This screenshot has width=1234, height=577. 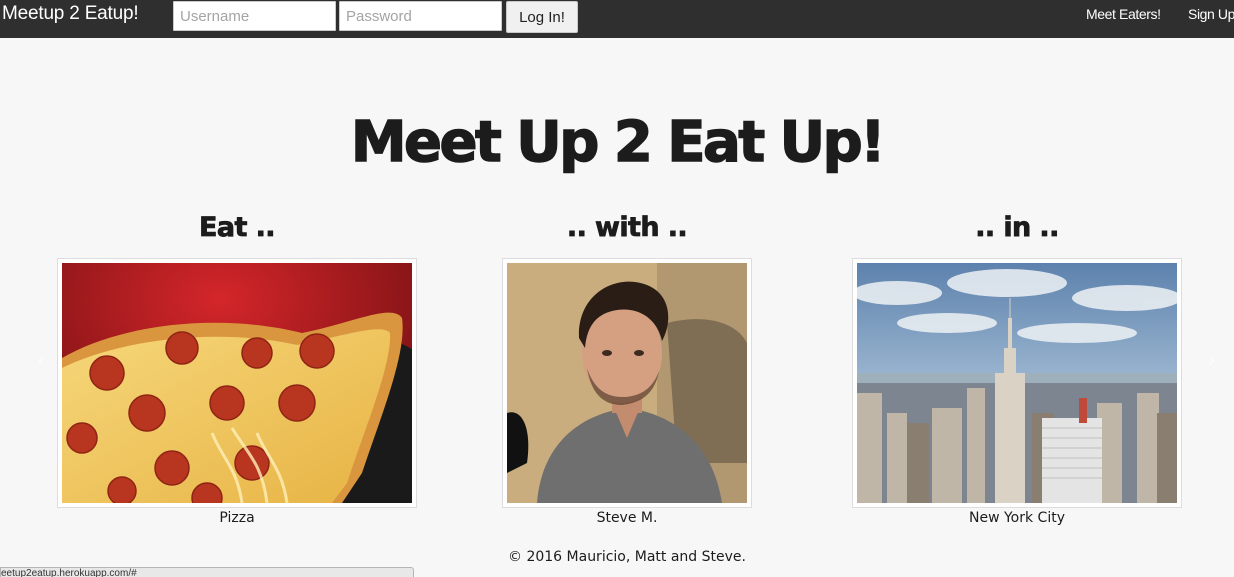 I want to click on pizza-image, so click(x=237, y=383).